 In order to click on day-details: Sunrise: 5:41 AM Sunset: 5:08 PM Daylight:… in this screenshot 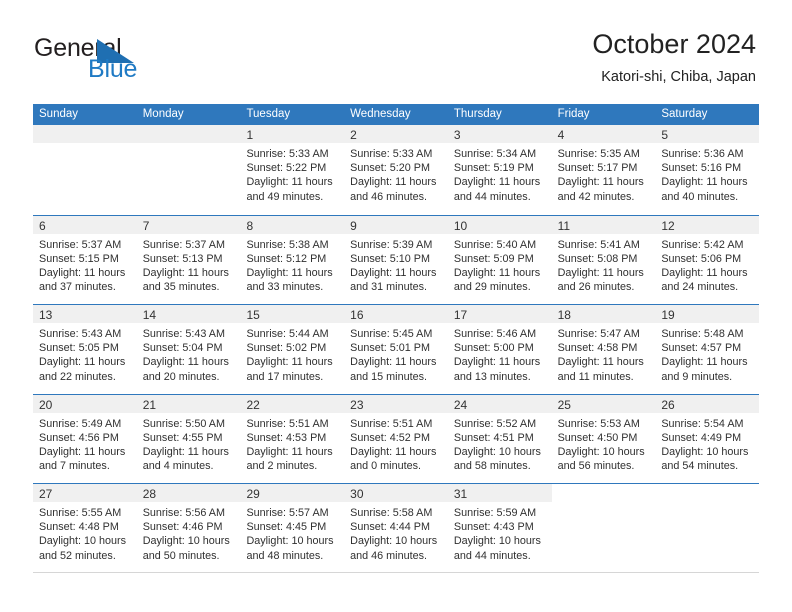, I will do `click(604, 264)`.